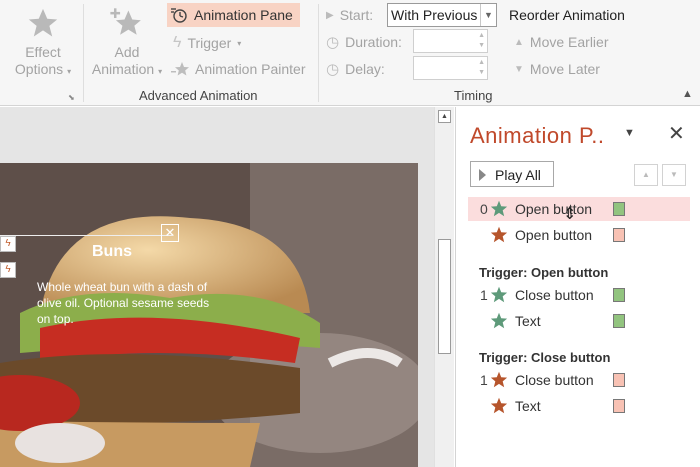 This screenshot has width=700, height=467. I want to click on painter-star-icon, so click(180, 69).